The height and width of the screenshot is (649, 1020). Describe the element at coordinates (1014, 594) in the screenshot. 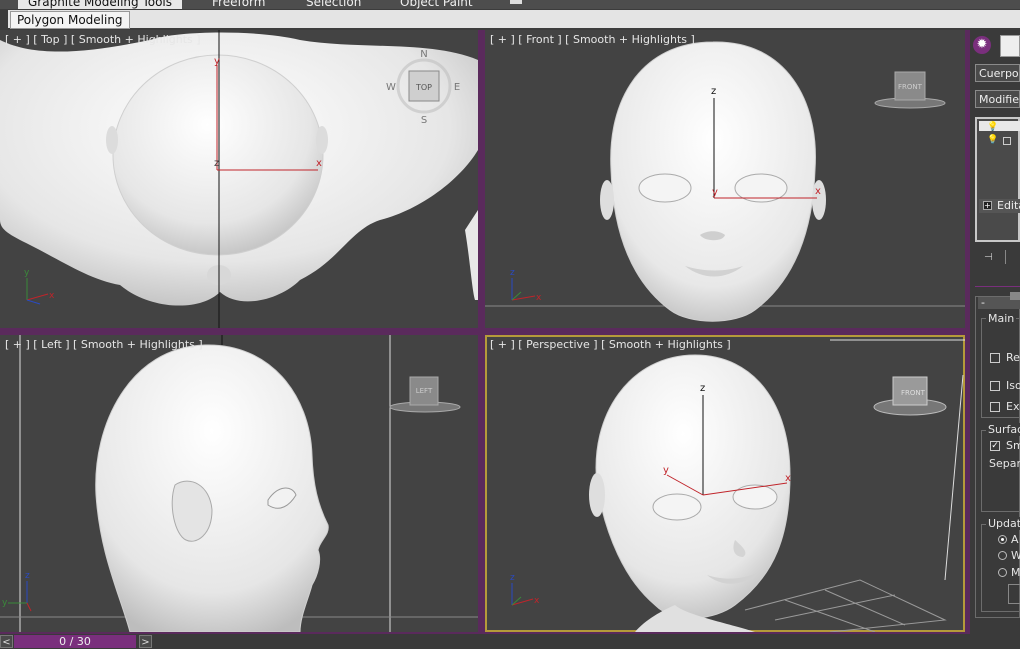

I see `update-button` at that location.